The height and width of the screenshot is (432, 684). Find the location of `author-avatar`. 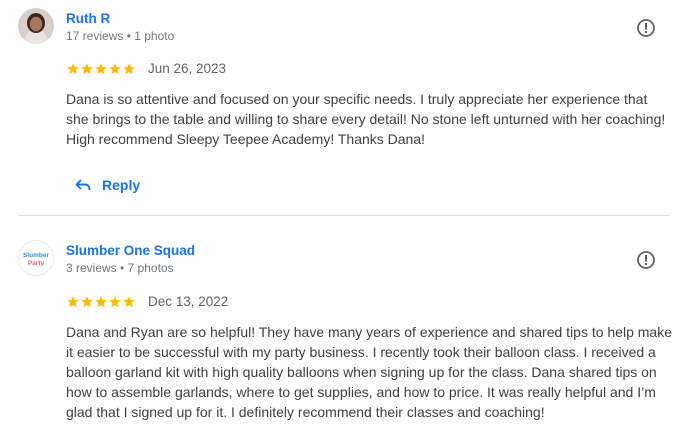

author-avatar is located at coordinates (36, 26).